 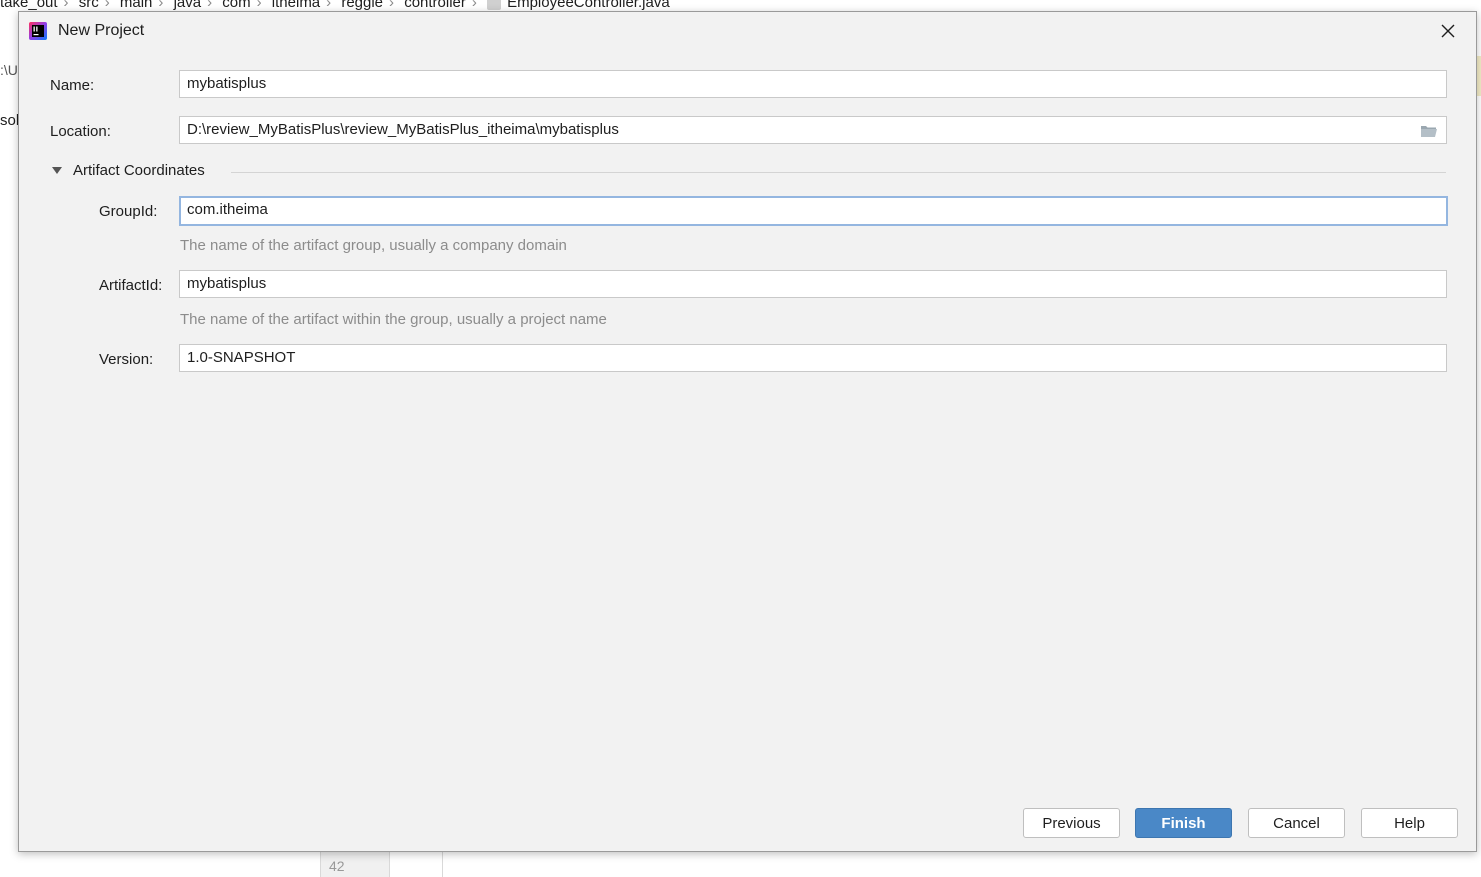 I want to click on background-text-fragment: sol, so click(x=10, y=120).